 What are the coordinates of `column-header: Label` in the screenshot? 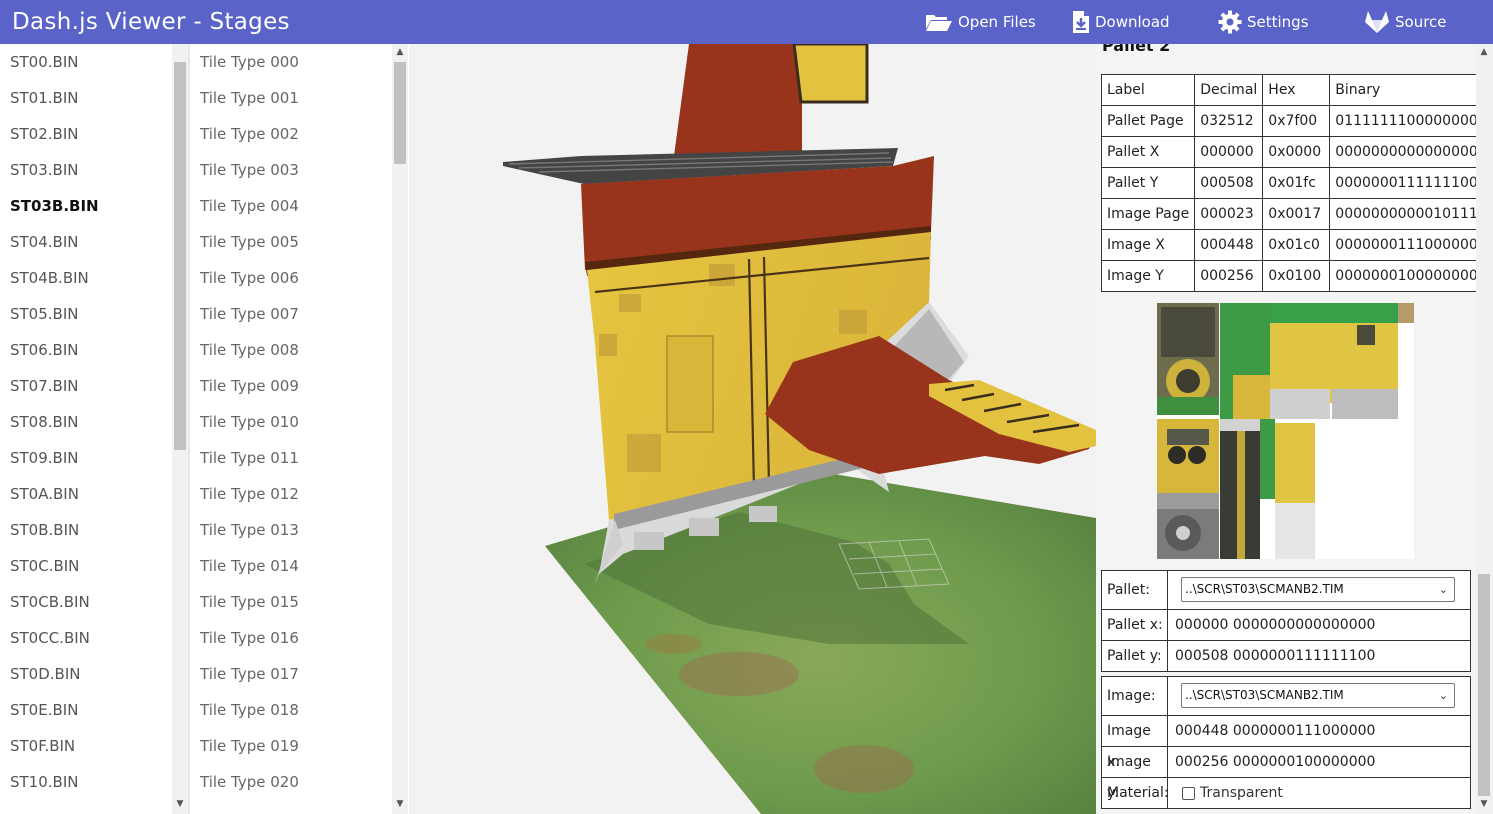 It's located at (1148, 90).